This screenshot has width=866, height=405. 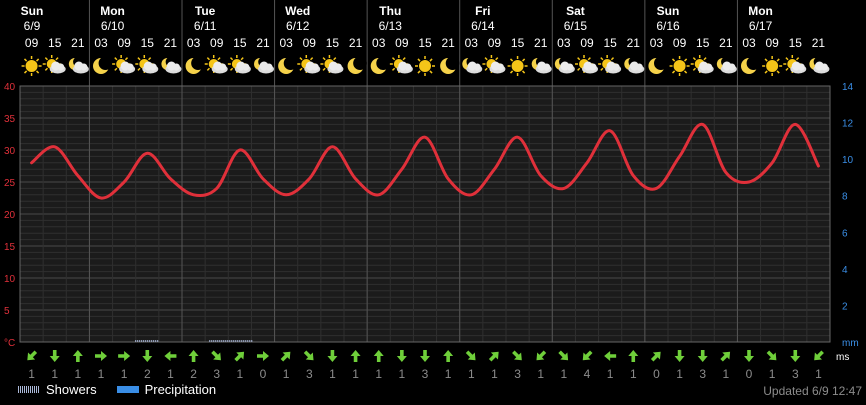 What do you see at coordinates (576, 26) in the screenshot?
I see `day-date: 6/15` at bounding box center [576, 26].